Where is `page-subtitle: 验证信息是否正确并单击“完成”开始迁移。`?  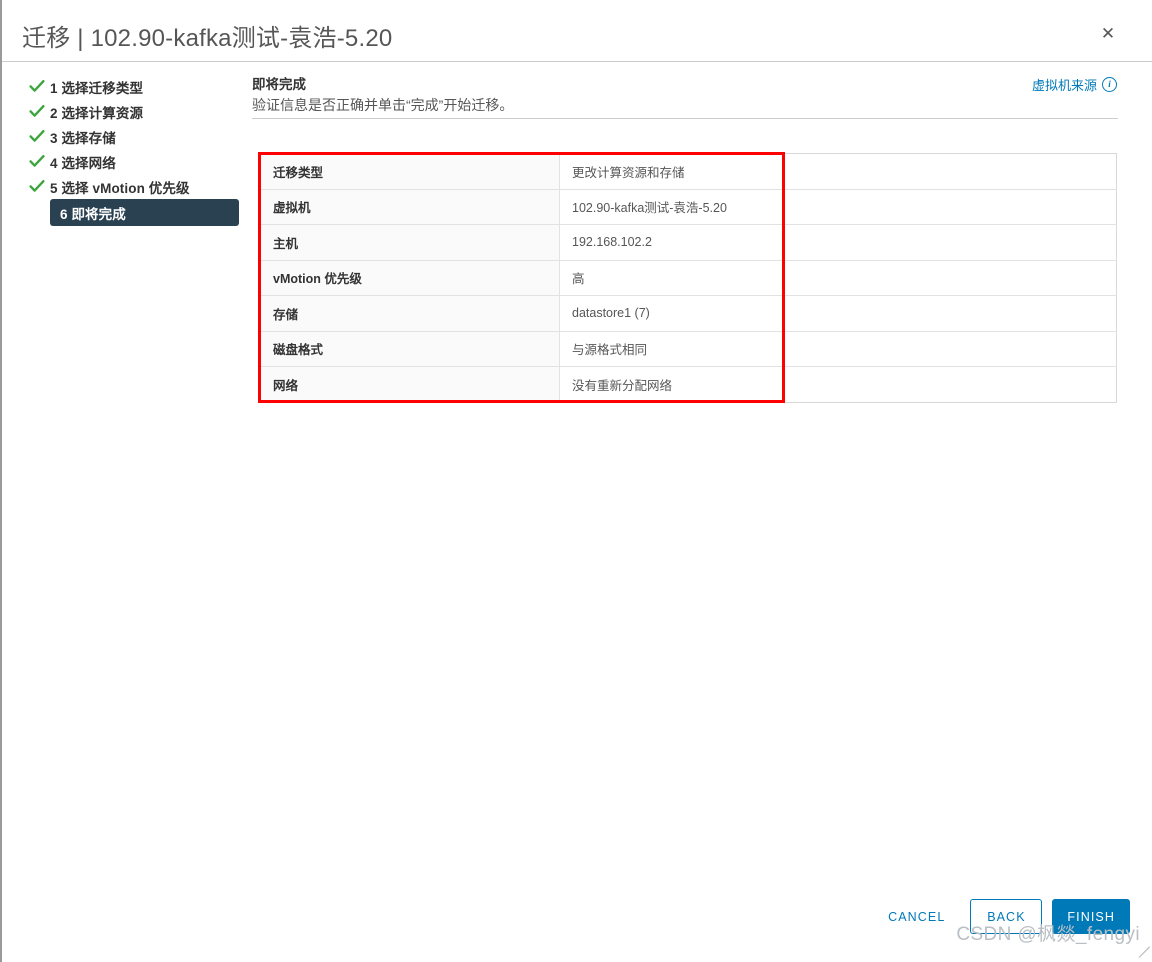 page-subtitle: 验证信息是否正确并单击“完成”开始迁移。 is located at coordinates (383, 105).